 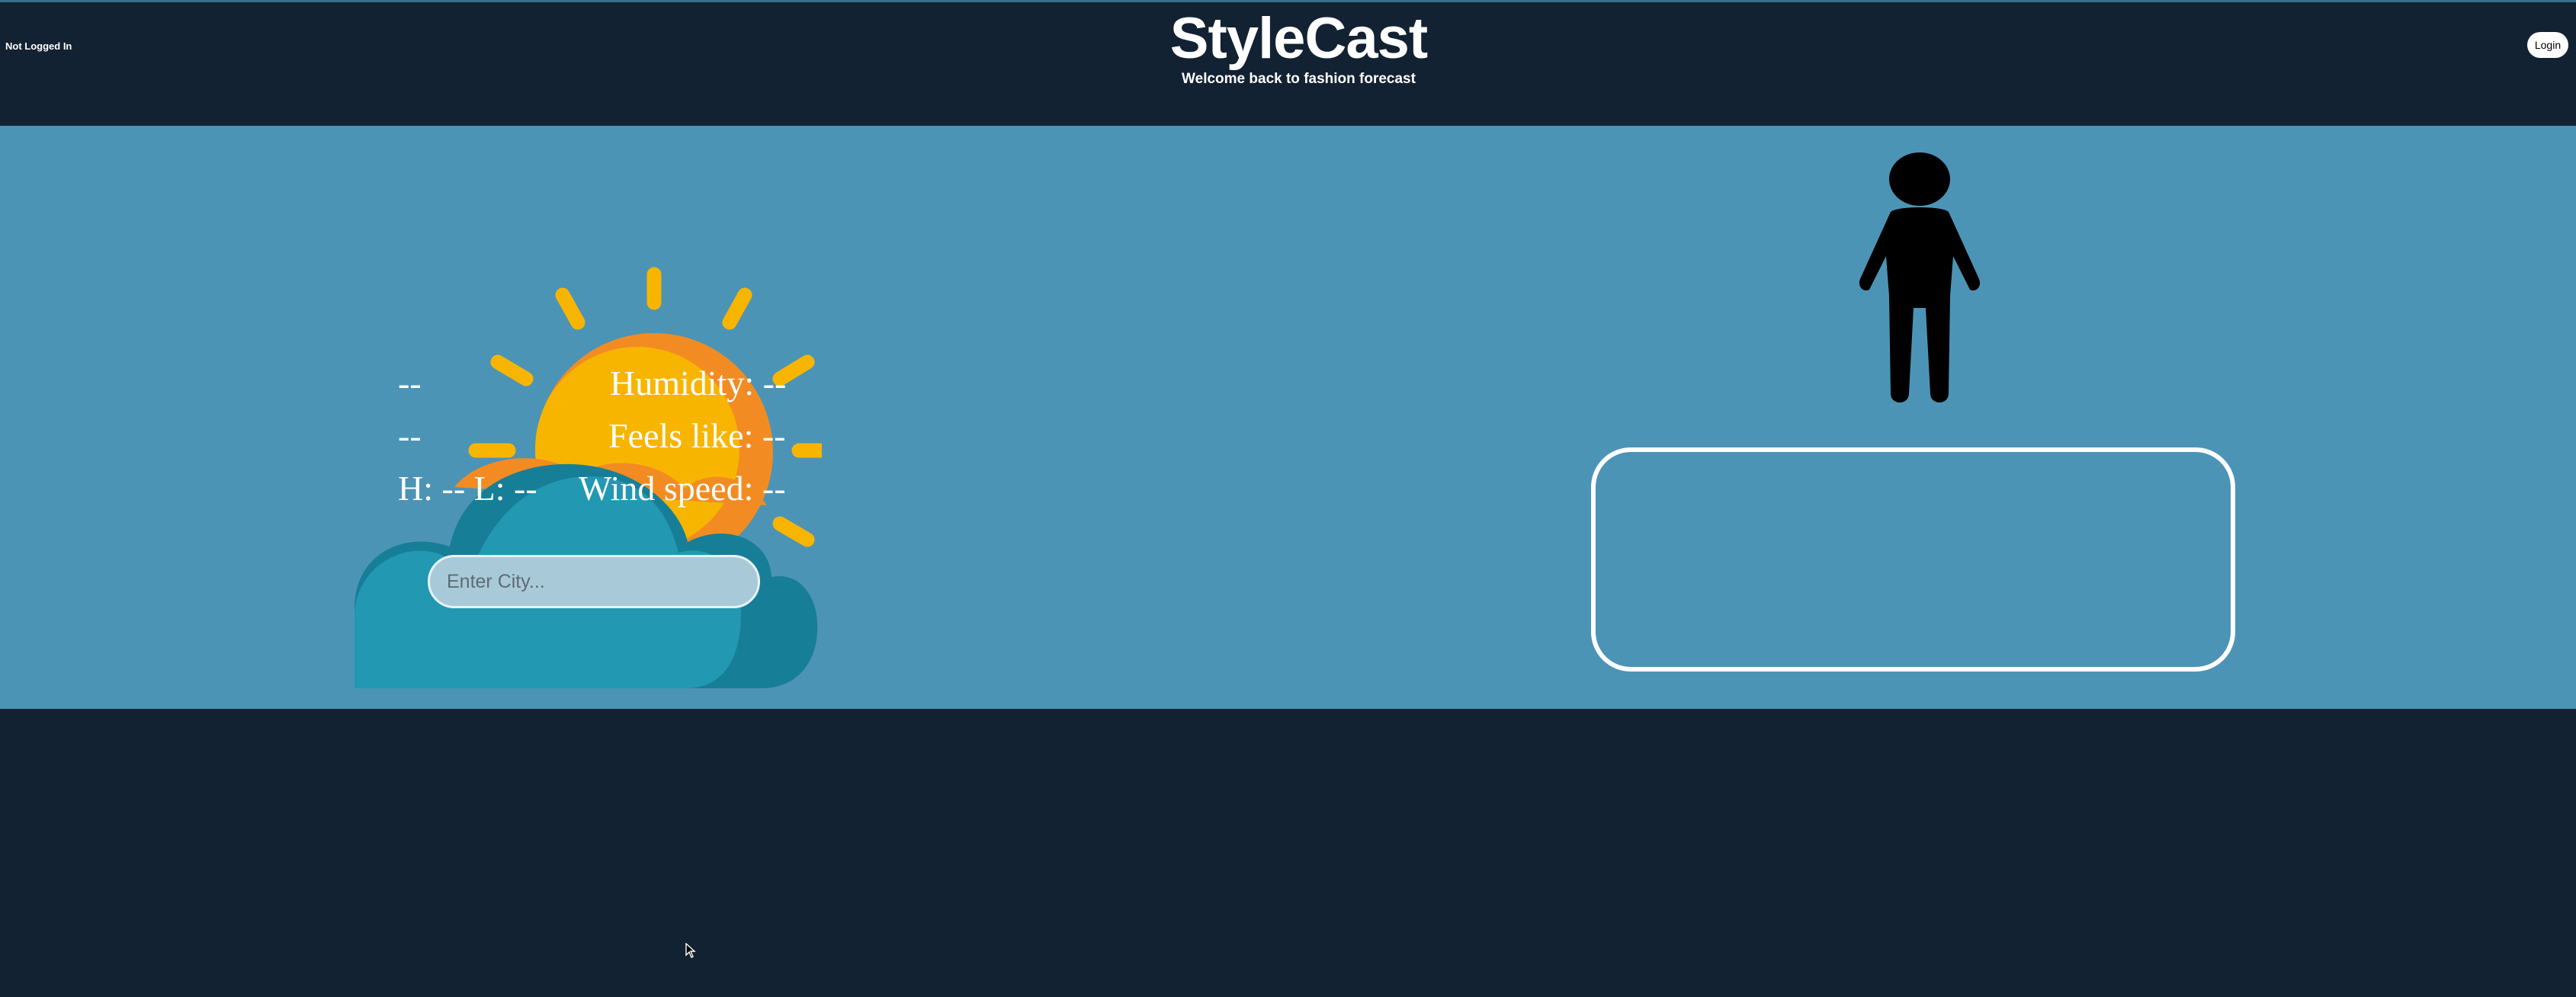 I want to click on condition-text: --, so click(x=410, y=436).